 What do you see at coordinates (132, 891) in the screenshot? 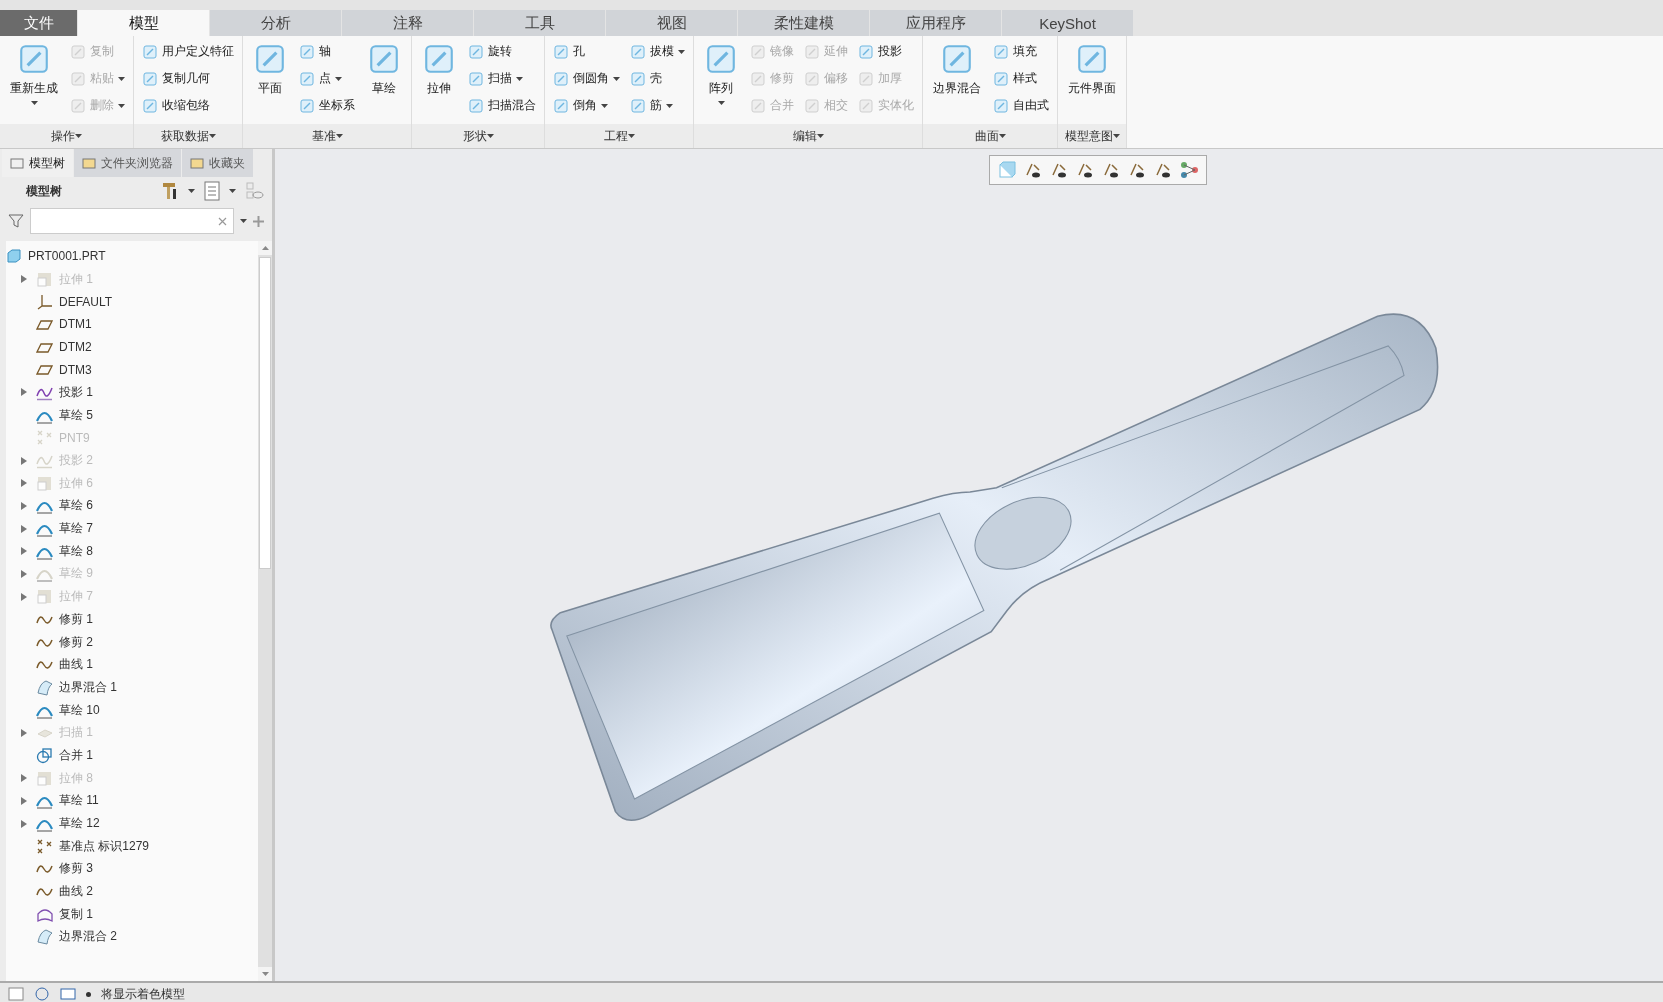
I see `tree-item: 曲线 2` at bounding box center [132, 891].